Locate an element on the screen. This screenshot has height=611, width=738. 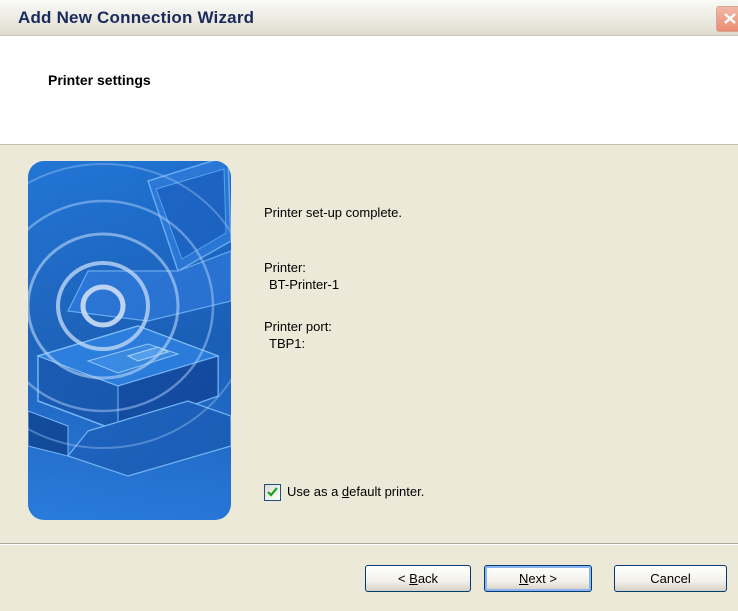
default-printer-checkbox is located at coordinates (272, 492).